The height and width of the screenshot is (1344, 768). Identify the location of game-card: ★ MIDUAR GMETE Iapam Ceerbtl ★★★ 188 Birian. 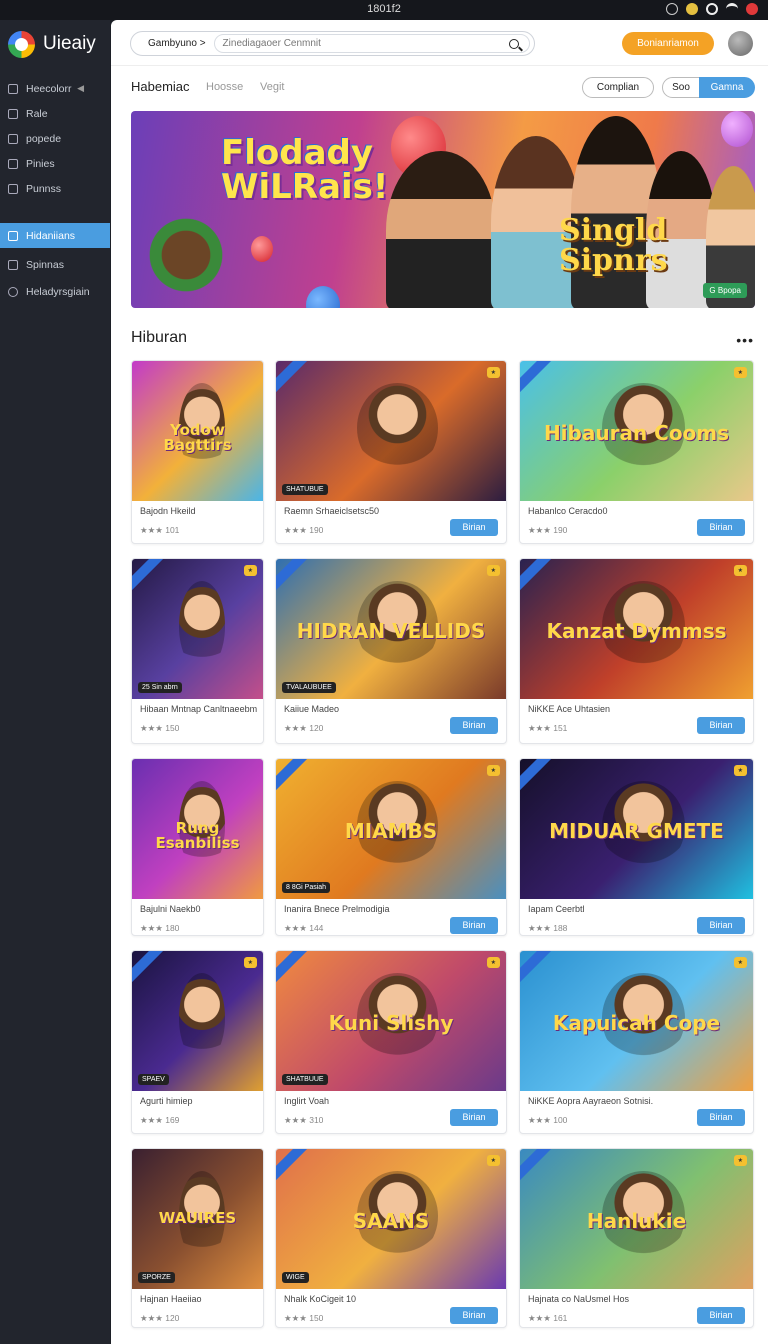
(636, 847).